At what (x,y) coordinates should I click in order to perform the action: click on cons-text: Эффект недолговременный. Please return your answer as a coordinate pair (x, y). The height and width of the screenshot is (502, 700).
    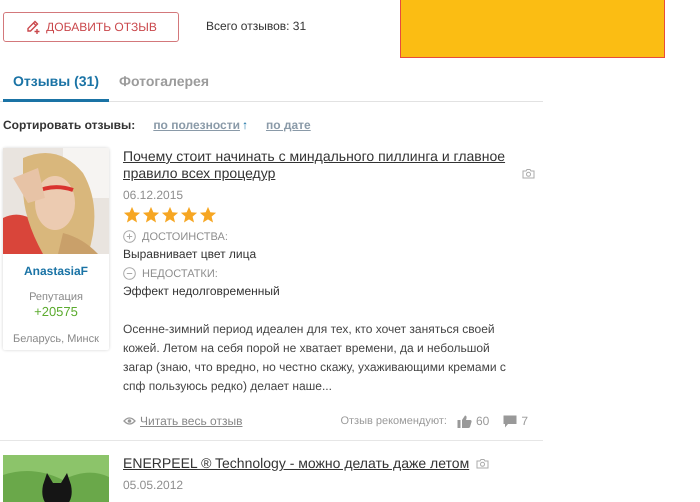
    Looking at the image, I should click on (201, 291).